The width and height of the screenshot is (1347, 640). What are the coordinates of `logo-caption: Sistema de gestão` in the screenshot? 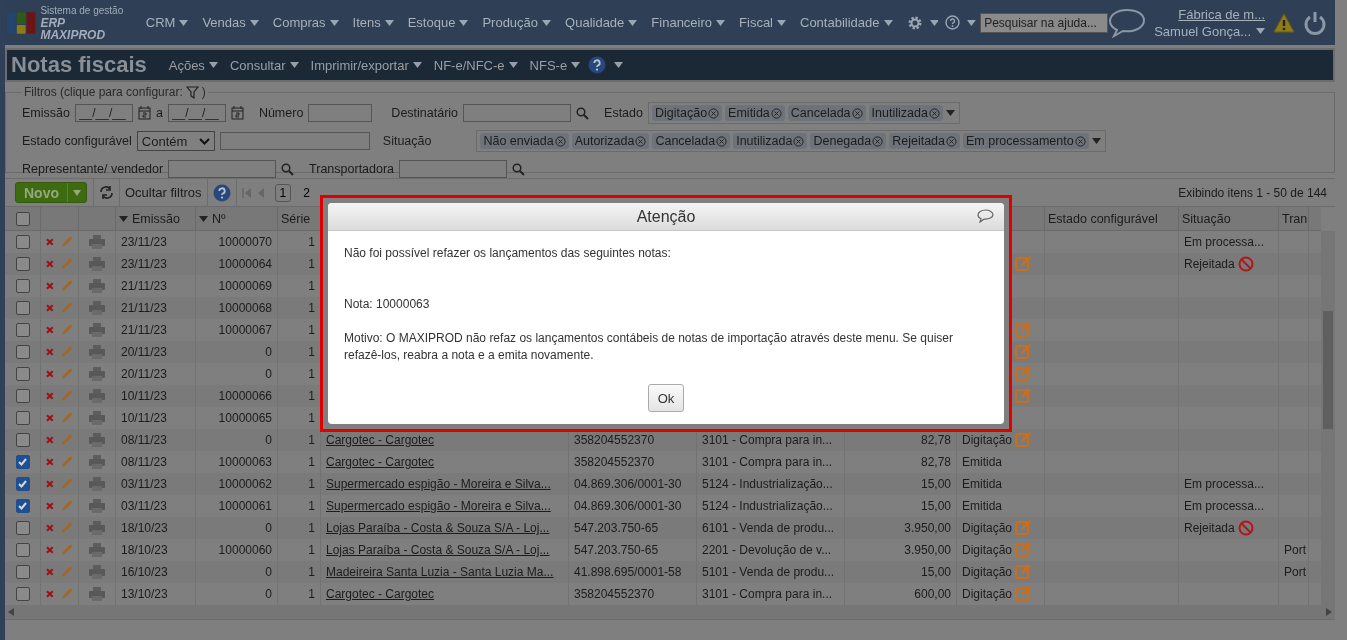 It's located at (82, 10).